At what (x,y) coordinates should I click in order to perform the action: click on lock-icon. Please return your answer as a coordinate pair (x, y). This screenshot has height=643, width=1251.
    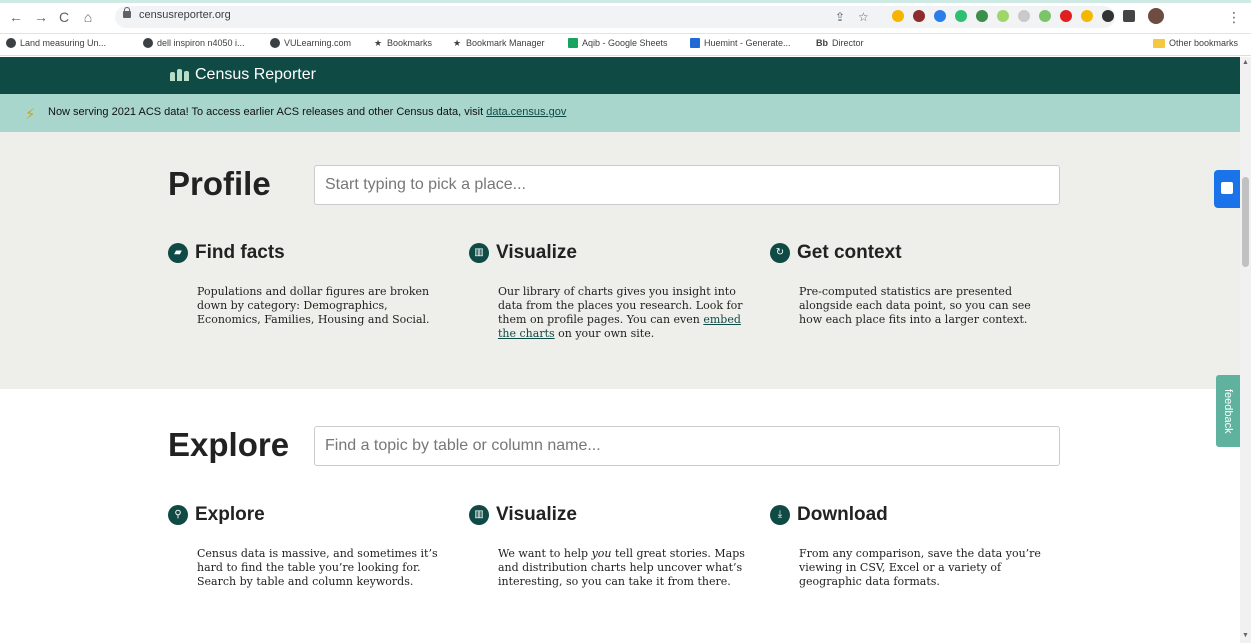
    Looking at the image, I should click on (127, 12).